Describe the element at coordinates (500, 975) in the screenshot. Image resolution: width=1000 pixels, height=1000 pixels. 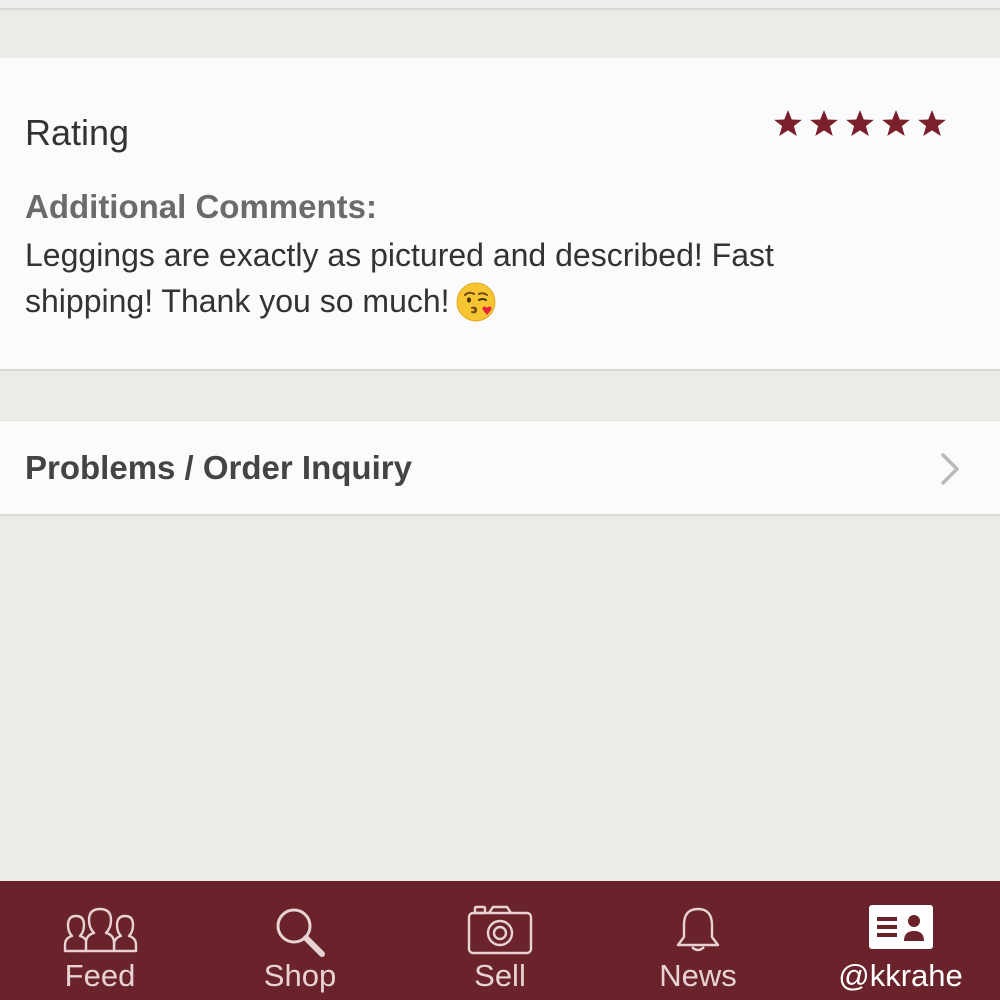
I see `tab-label: Sell` at that location.